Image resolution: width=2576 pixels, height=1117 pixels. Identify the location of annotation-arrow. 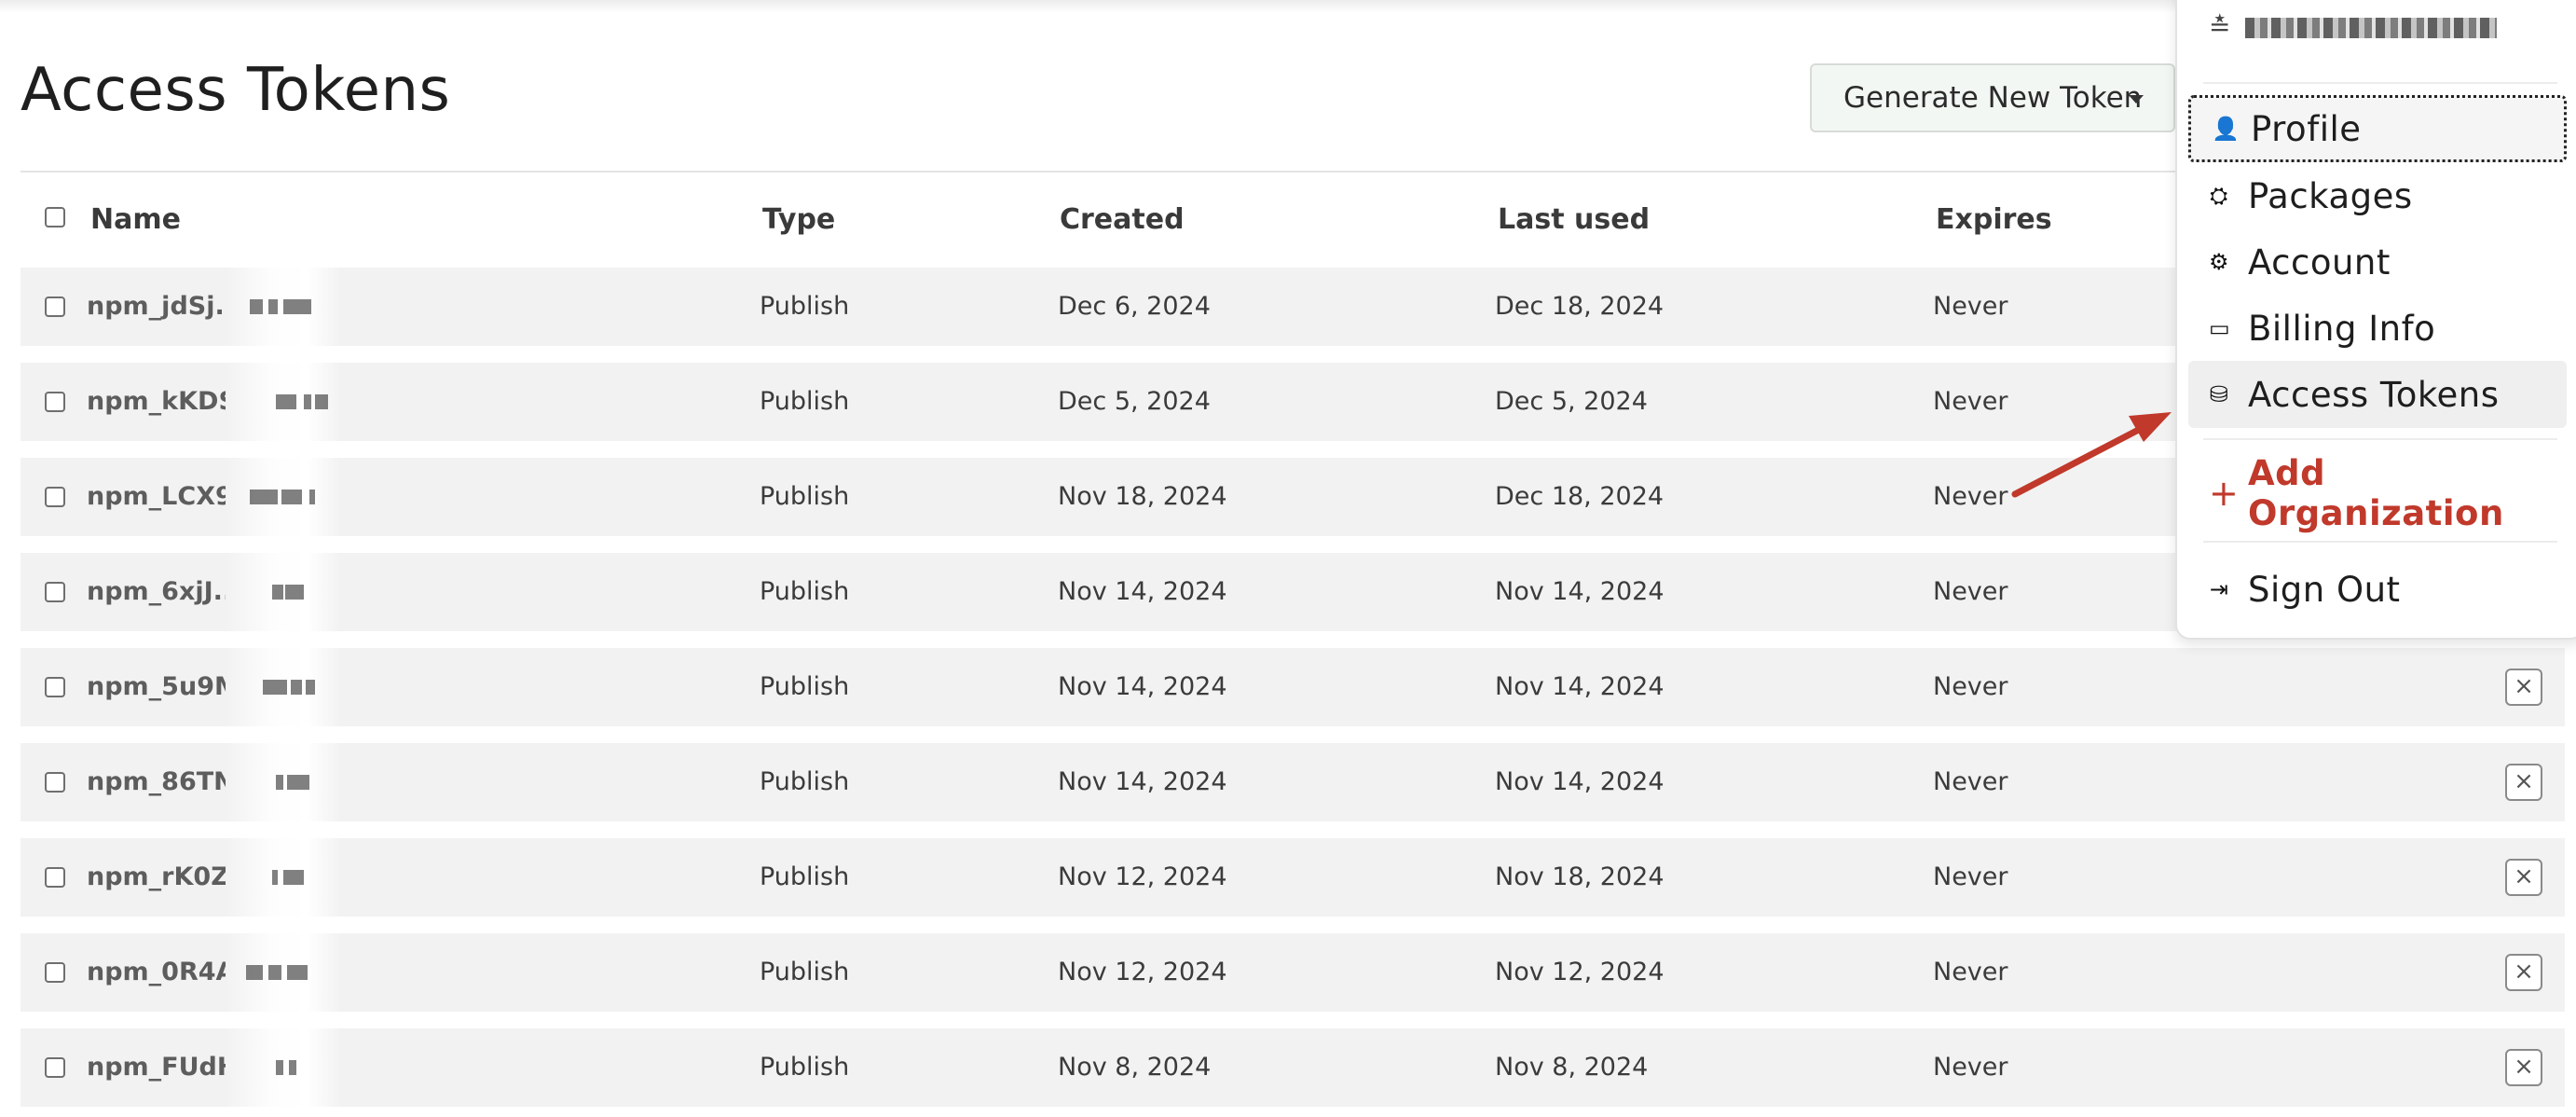
(2091, 455).